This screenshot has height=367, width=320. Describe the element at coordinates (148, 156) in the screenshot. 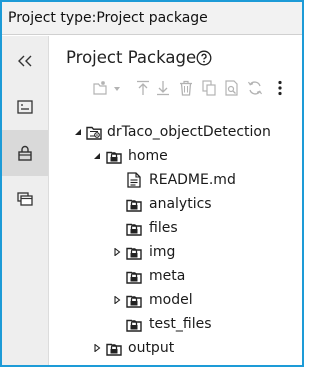

I see `tree-item-label: home` at that location.